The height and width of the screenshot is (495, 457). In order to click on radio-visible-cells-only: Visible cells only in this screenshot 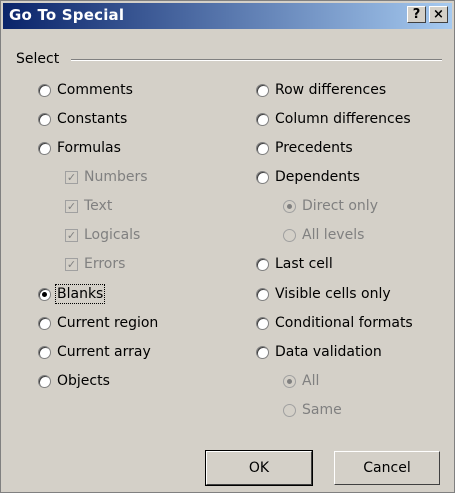, I will do `click(323, 294)`.